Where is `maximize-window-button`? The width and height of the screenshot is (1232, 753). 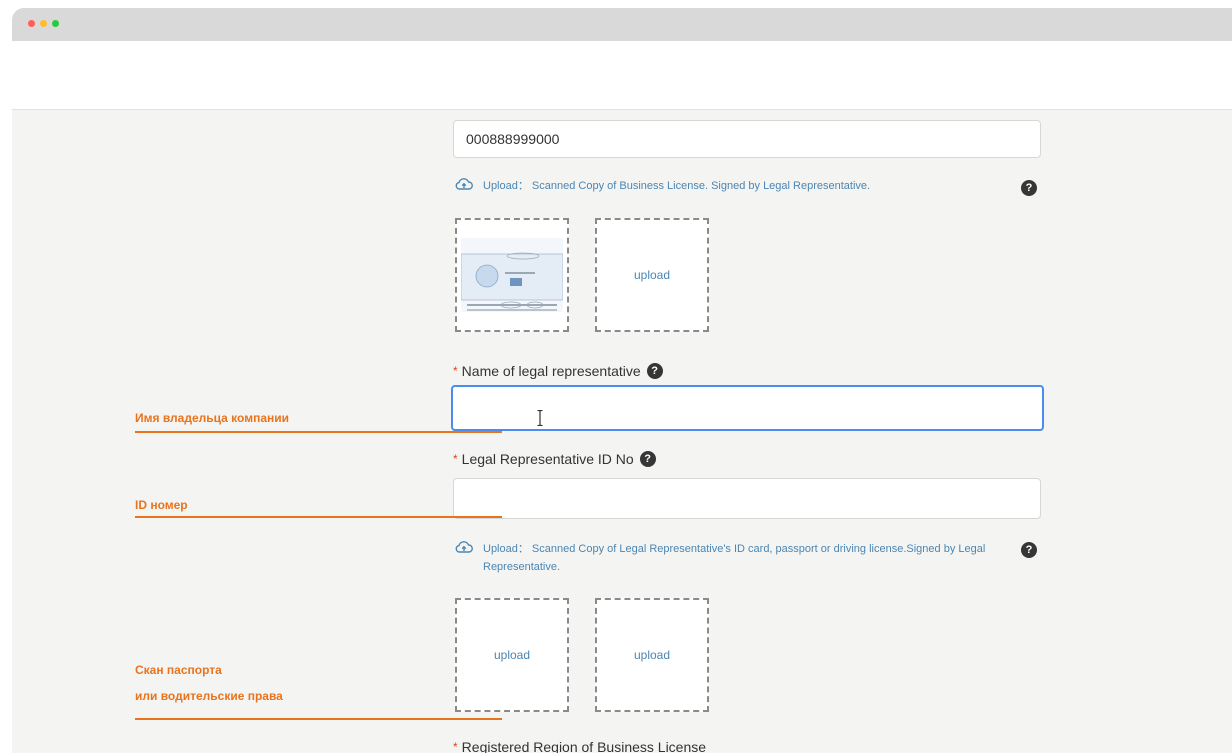 maximize-window-button is located at coordinates (55, 23).